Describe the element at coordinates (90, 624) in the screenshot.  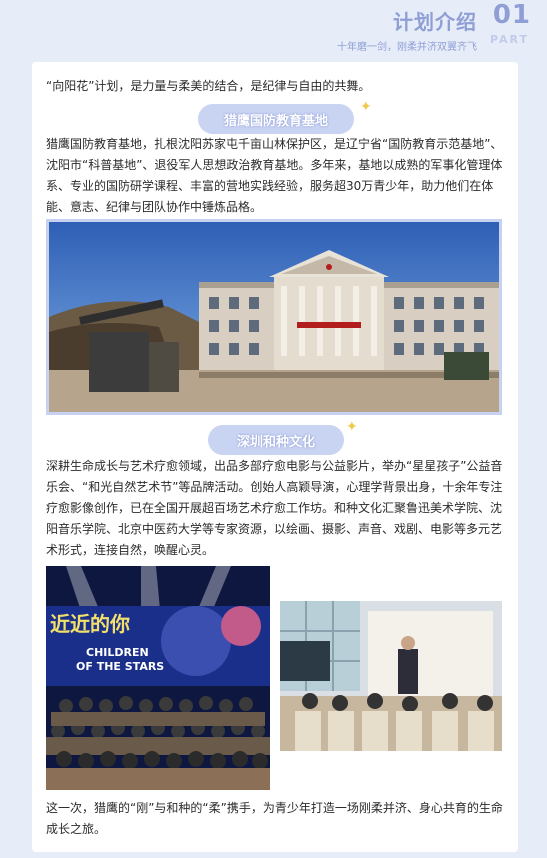
I see `stage-banner-cn: 近近的你` at that location.